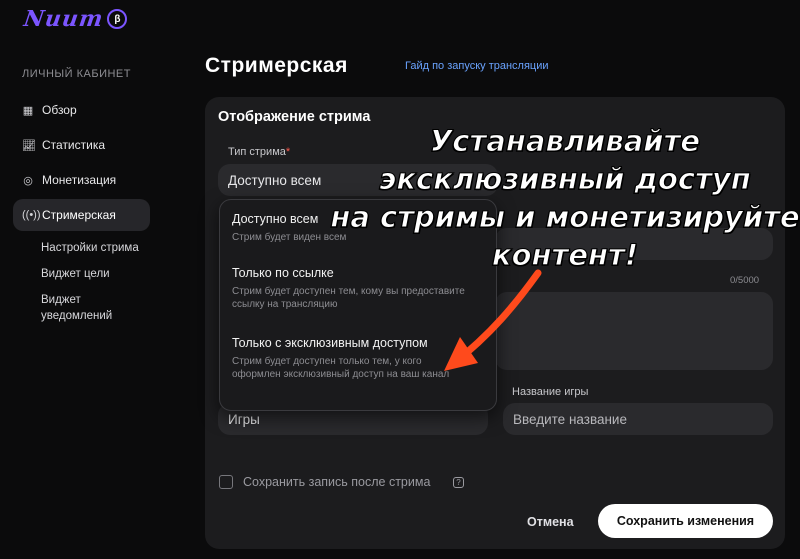  What do you see at coordinates (226, 482) in the screenshot?
I see `save-record-checkbox` at bounding box center [226, 482].